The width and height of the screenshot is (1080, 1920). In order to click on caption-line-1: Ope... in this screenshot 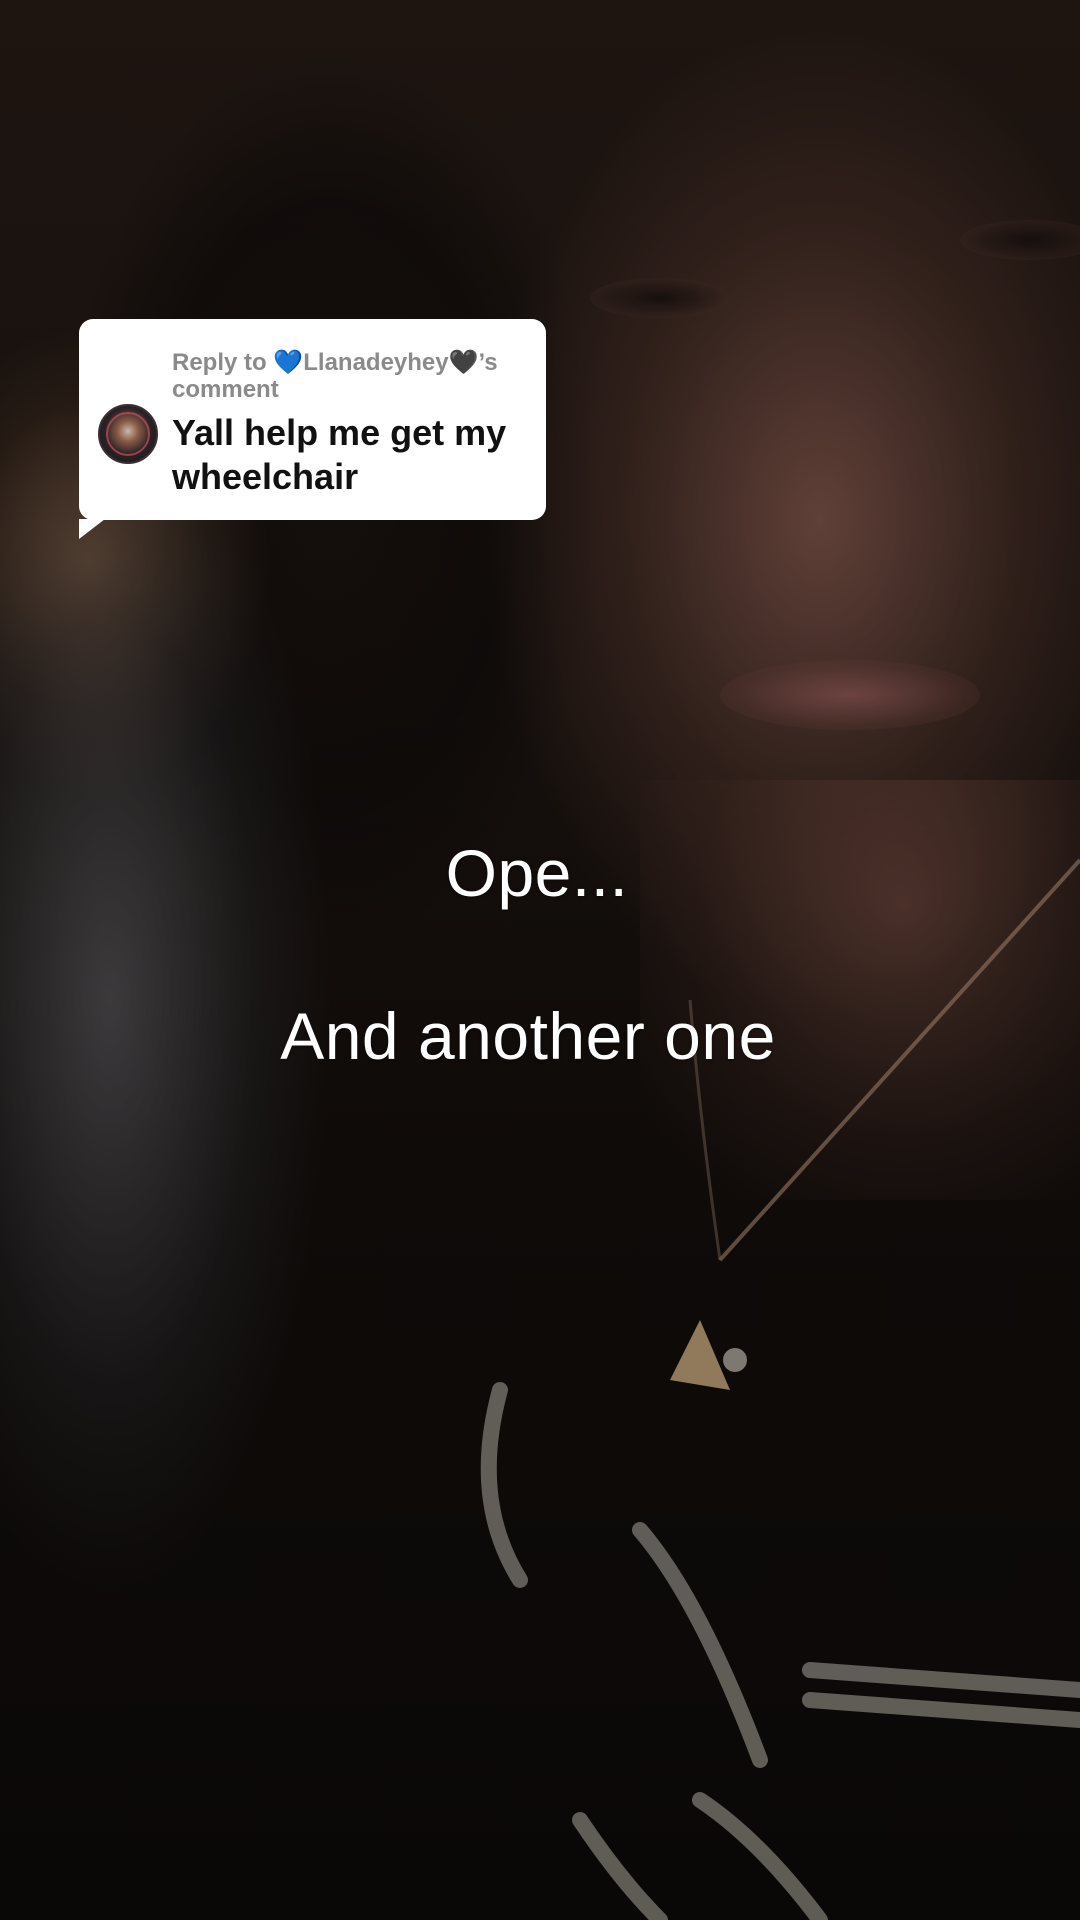, I will do `click(537, 873)`.